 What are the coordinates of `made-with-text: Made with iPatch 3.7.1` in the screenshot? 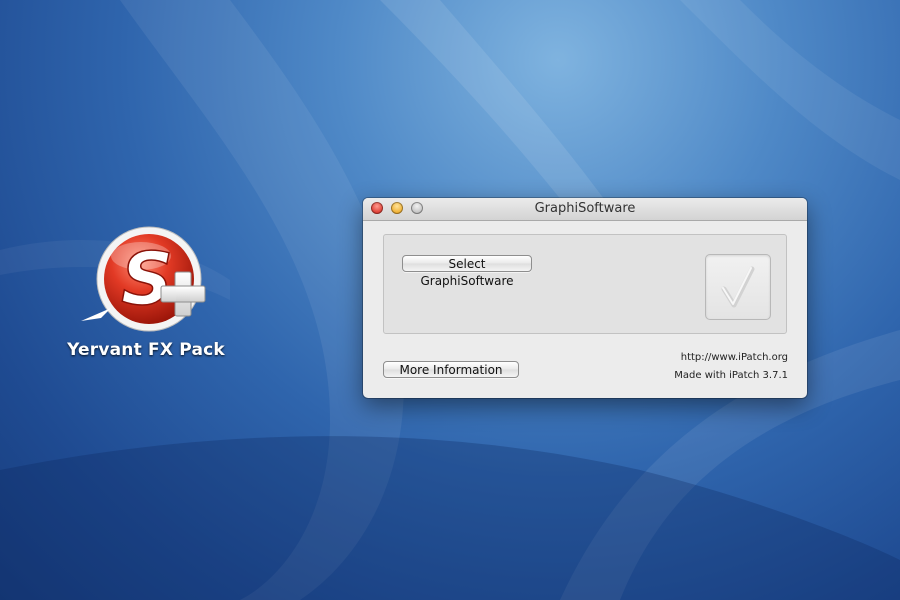 It's located at (731, 375).